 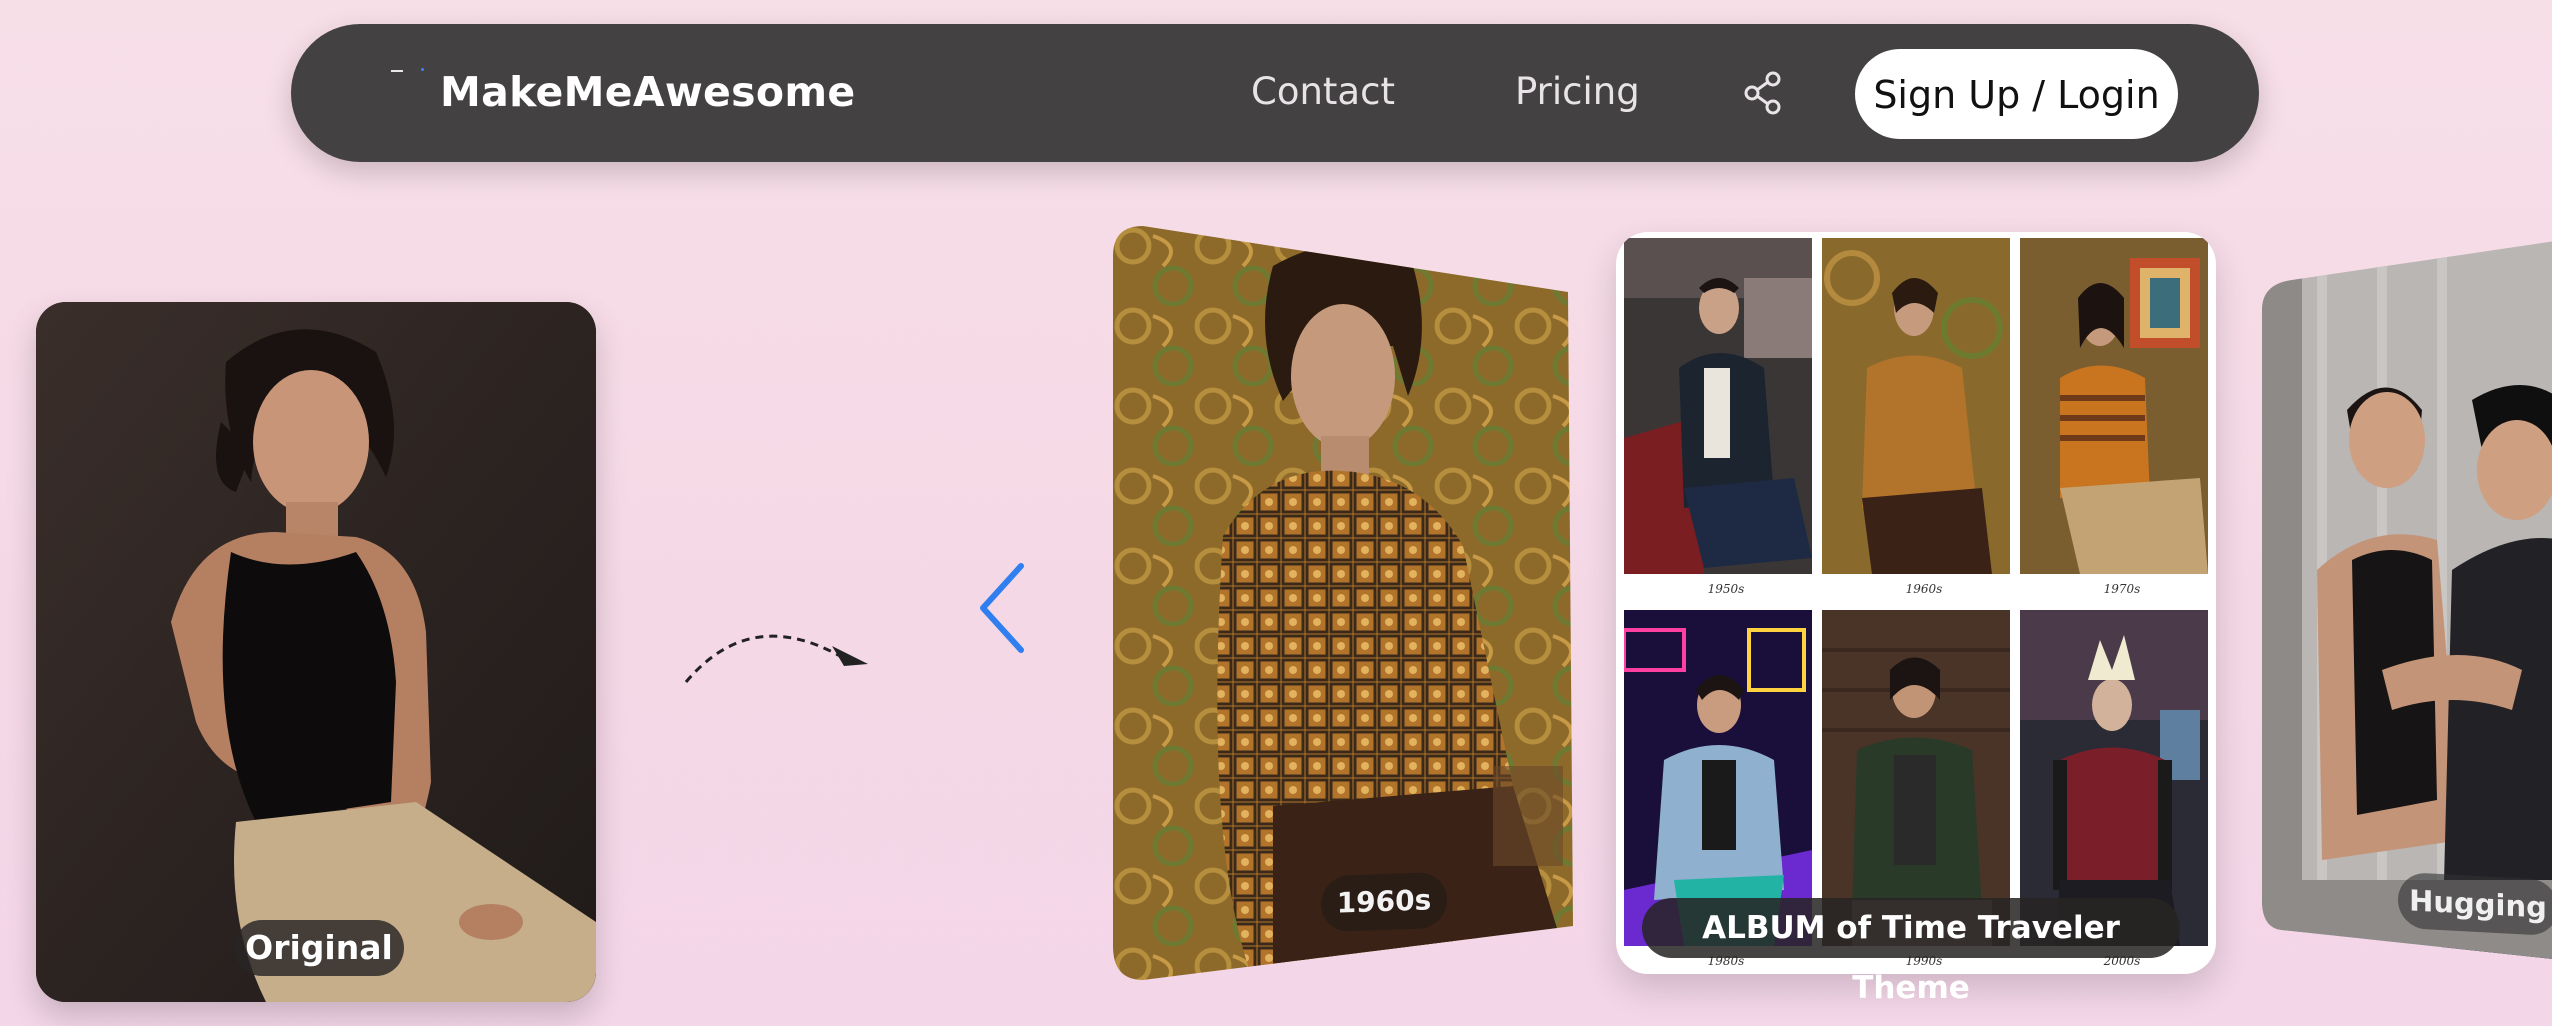 I want to click on brand-logo: MakeMeAwesome, so click(x=647, y=92).